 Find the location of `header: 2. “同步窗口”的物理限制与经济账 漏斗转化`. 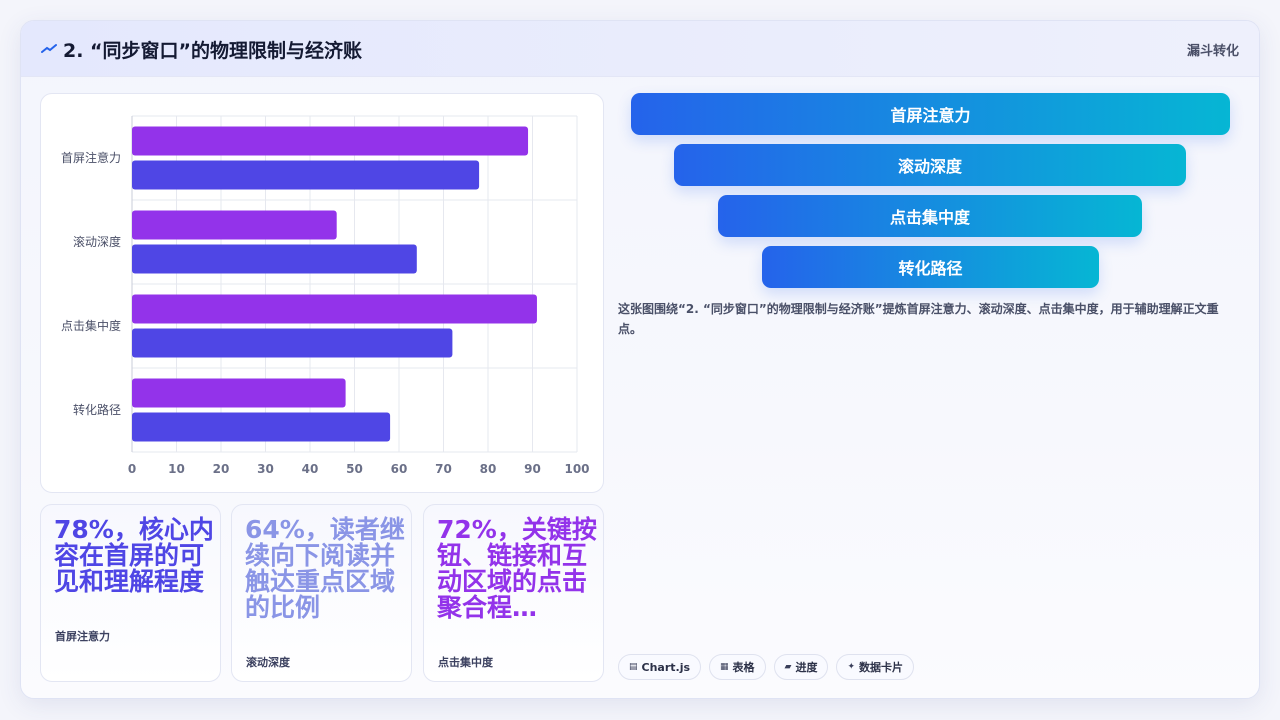

header: 2. “同步窗口”的物理限制与经济账 漏斗转化 is located at coordinates (640, 49).